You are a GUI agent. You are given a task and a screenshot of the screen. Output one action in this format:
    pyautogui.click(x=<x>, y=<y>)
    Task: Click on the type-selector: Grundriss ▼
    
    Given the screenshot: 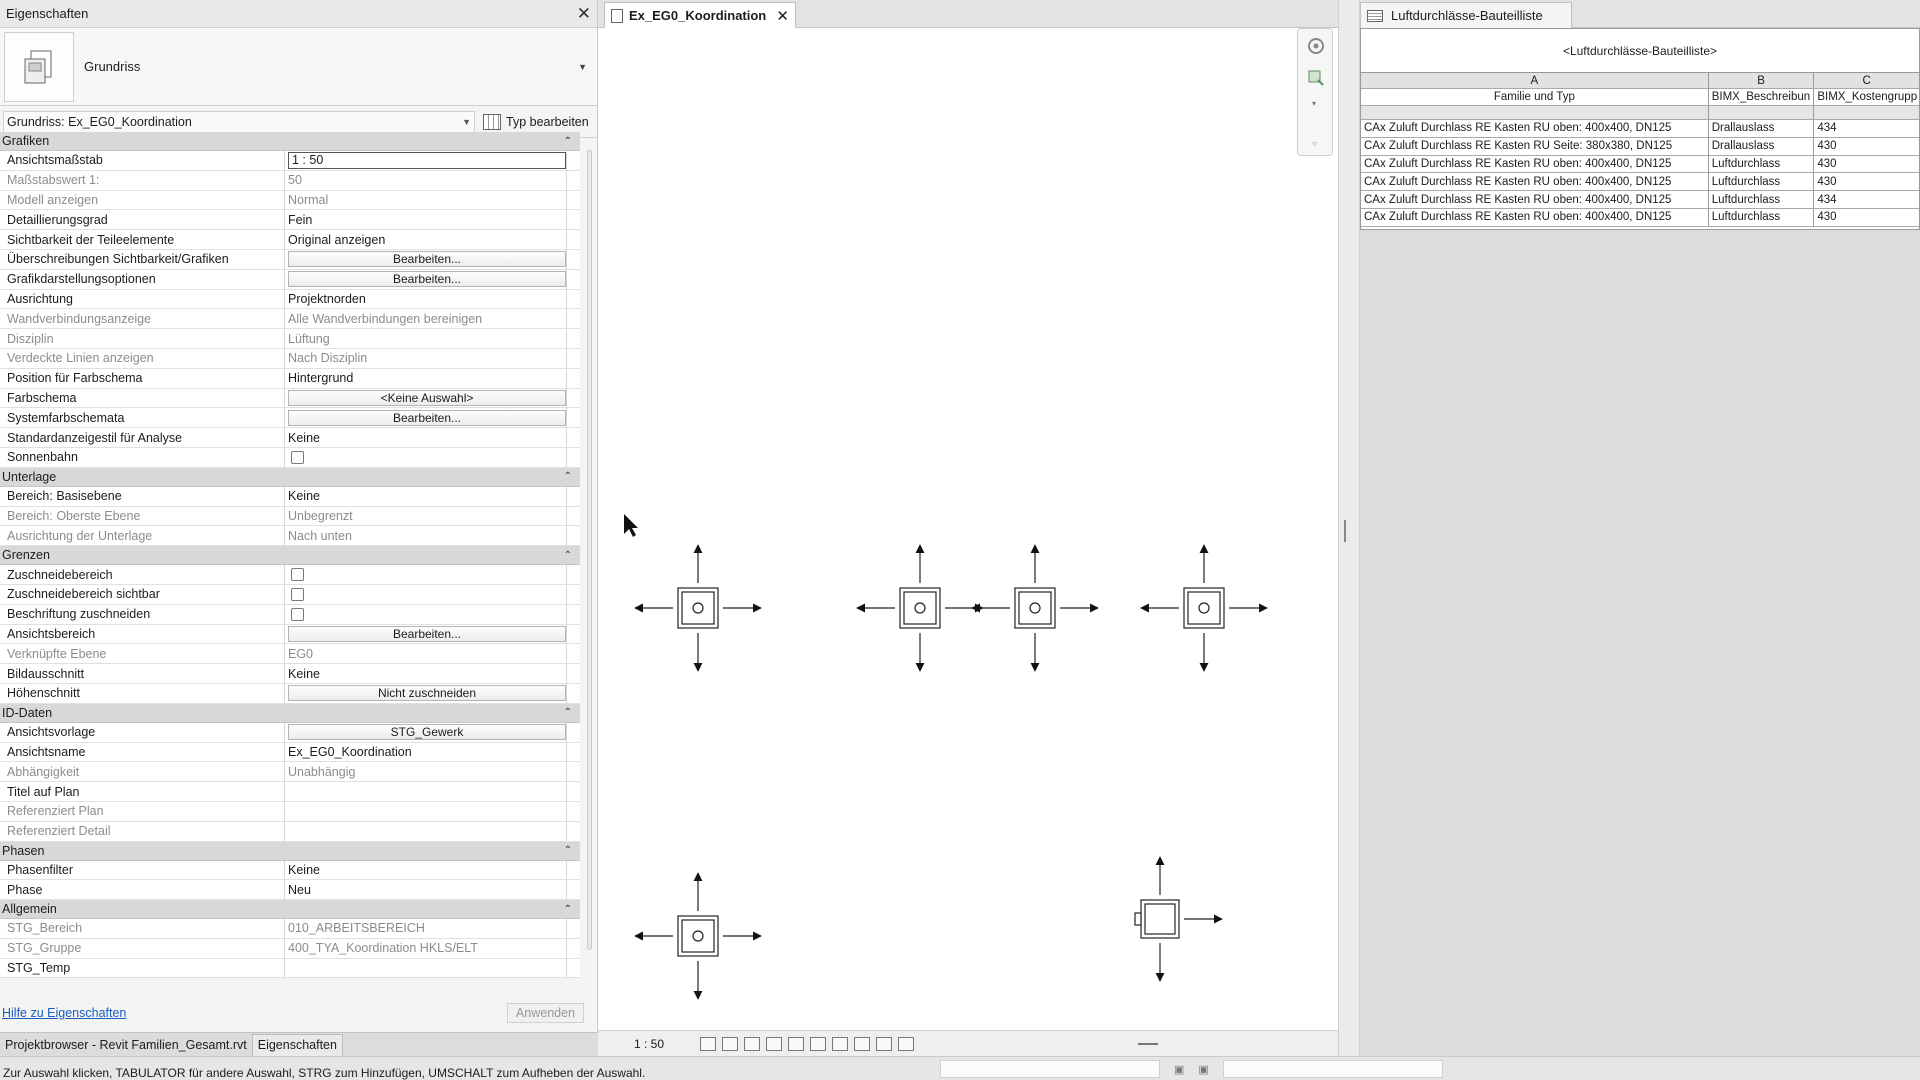 What is the action you would take?
    pyautogui.click(x=298, y=67)
    